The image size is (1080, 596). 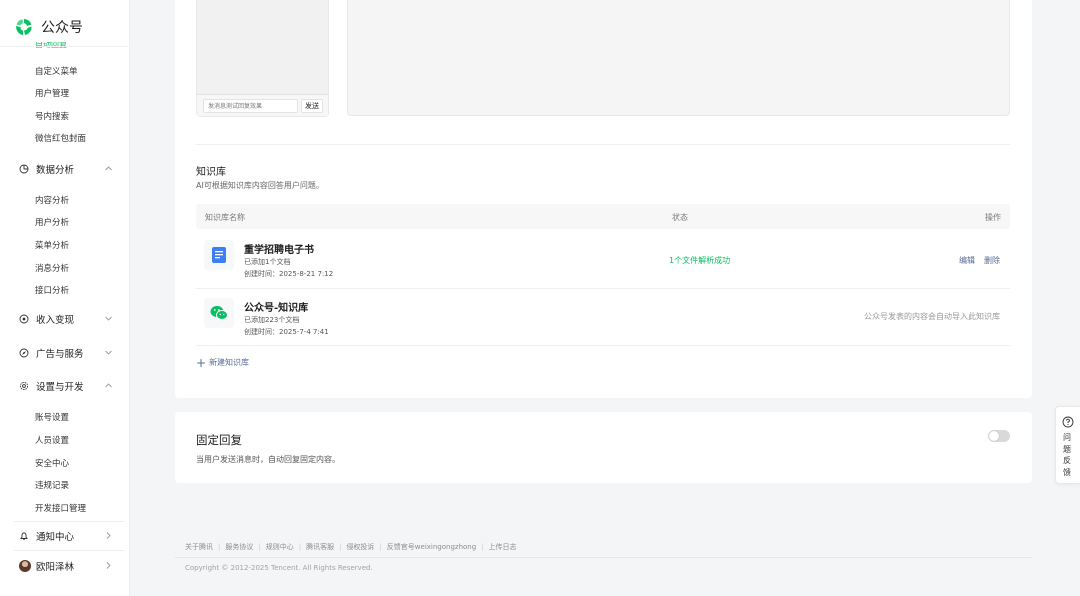 What do you see at coordinates (60, 508) in the screenshot?
I see `sidebar-item-dev-api-management: 开发接口管理` at bounding box center [60, 508].